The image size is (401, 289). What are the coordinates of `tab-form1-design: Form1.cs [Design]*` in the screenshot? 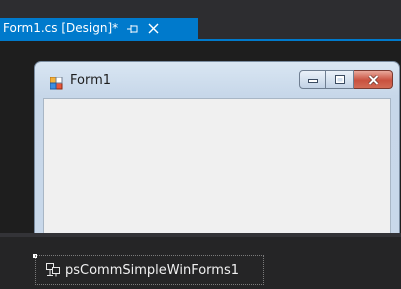 It's located at (99, 28).